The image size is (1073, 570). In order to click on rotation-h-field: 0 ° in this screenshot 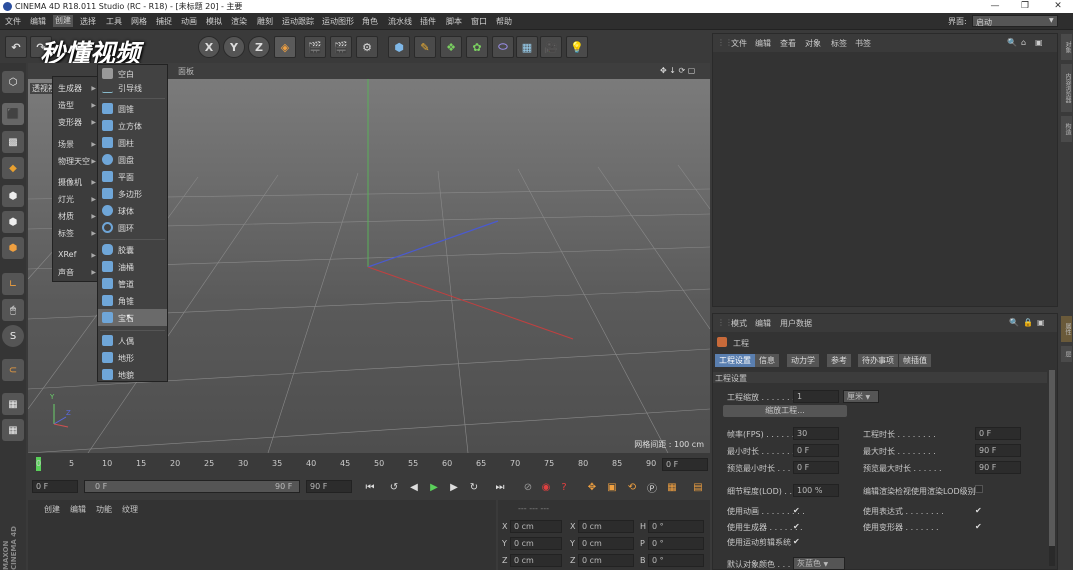, I will do `click(676, 526)`.